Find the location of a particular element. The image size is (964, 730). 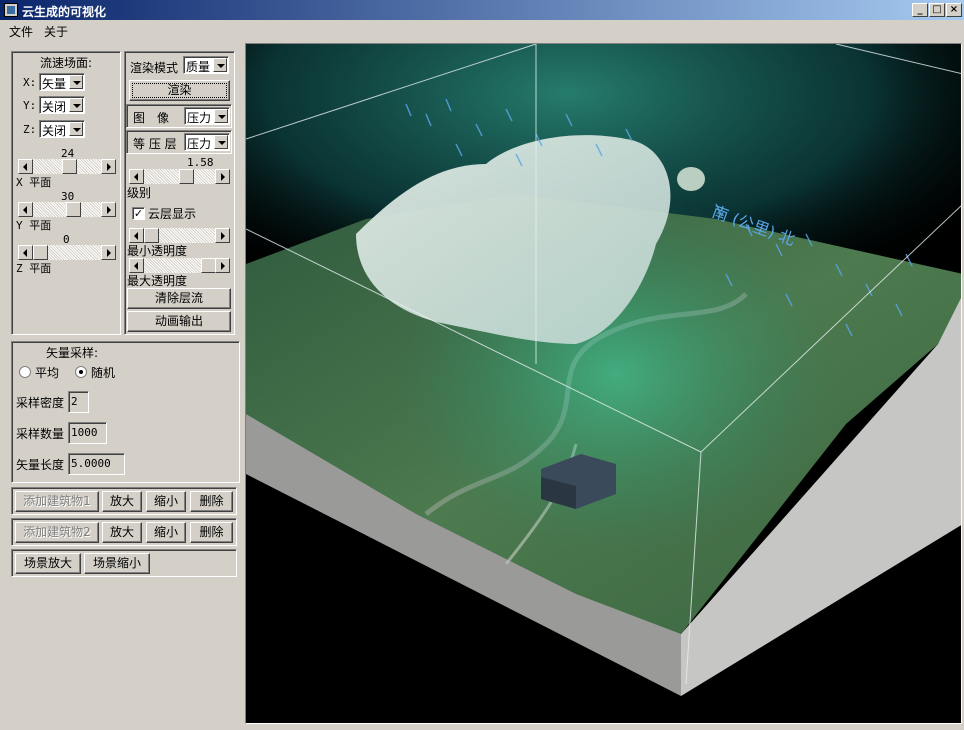

z-plane-slider is located at coordinates (67, 252).